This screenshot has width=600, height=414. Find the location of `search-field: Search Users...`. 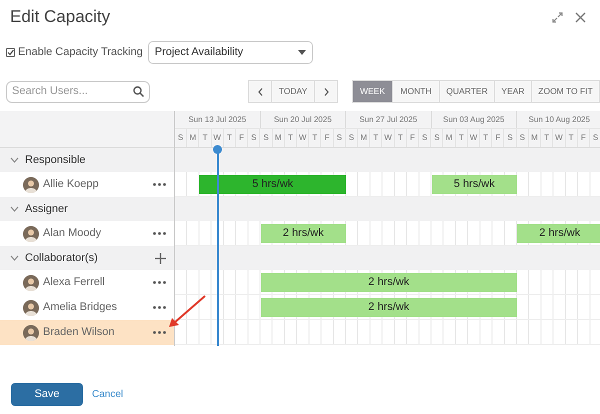

search-field: Search Users... is located at coordinates (78, 91).